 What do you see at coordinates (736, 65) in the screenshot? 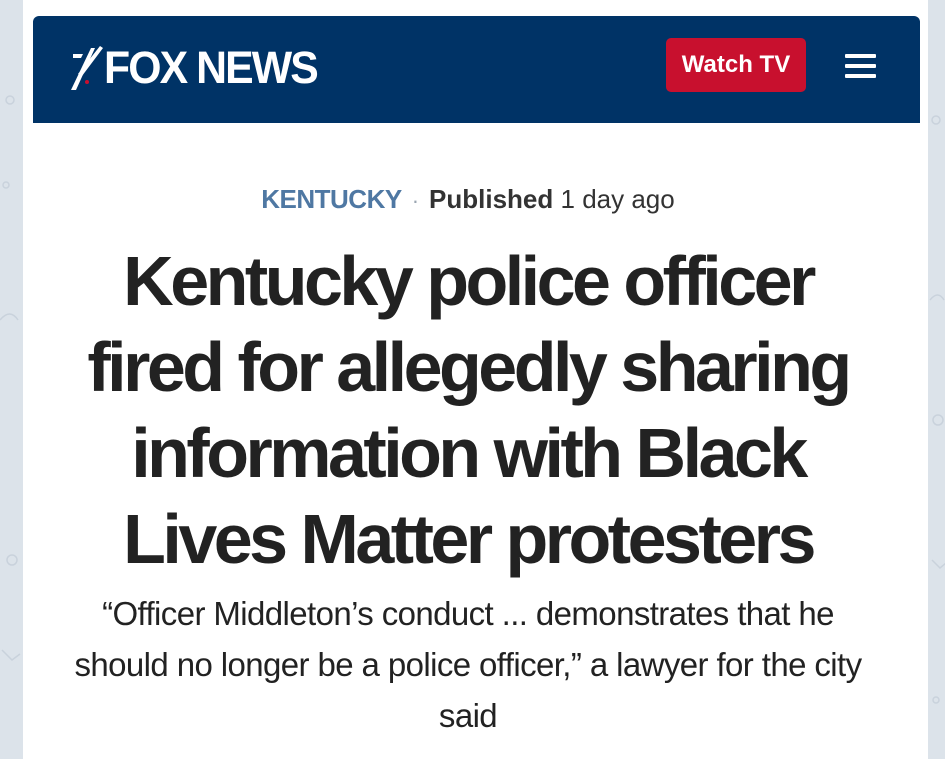
I see `watch-tv-button: Watch TV` at bounding box center [736, 65].